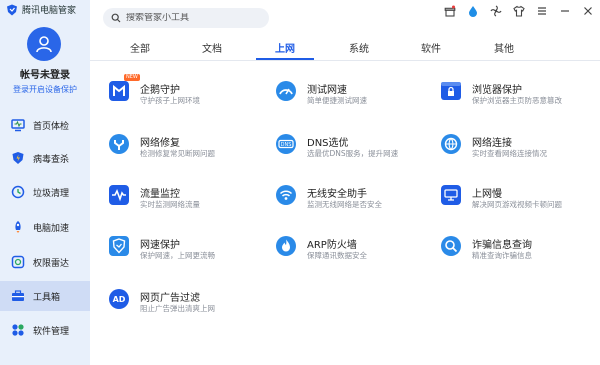 The width and height of the screenshot is (600, 365). What do you see at coordinates (160, 143) in the screenshot?
I see `tool-name: 网络修复` at bounding box center [160, 143].